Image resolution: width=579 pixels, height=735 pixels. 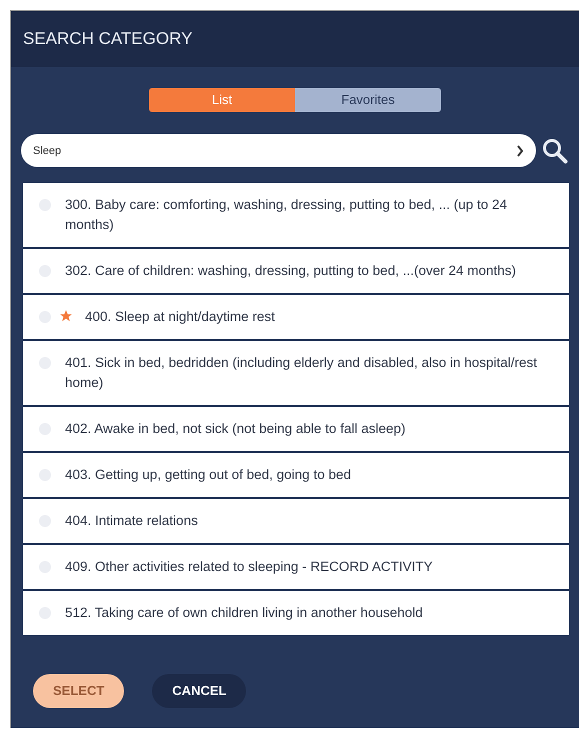 I want to click on list-item: 402. Awake in bed, not sick (not being able to fall asleep), so click(x=296, y=429).